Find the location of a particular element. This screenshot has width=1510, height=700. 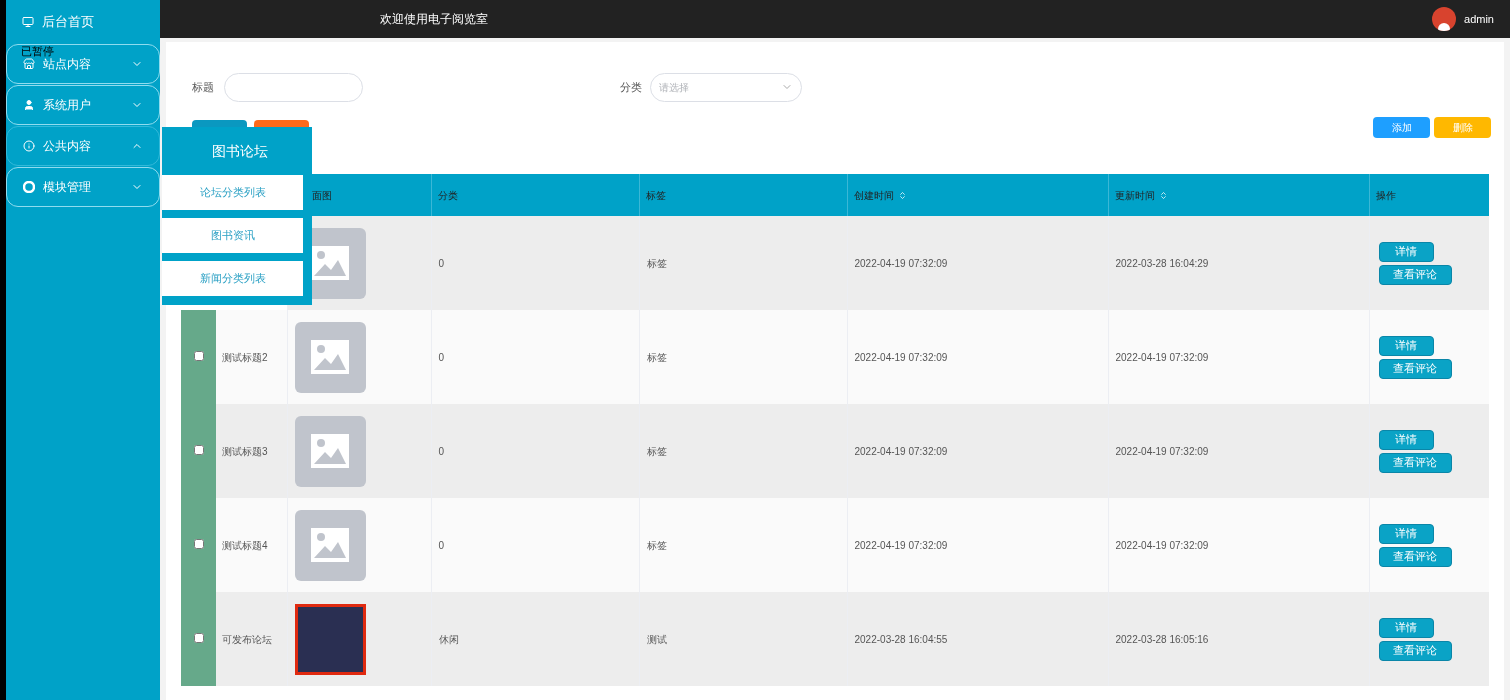

title-cell: 测试标题2 is located at coordinates (251, 357).